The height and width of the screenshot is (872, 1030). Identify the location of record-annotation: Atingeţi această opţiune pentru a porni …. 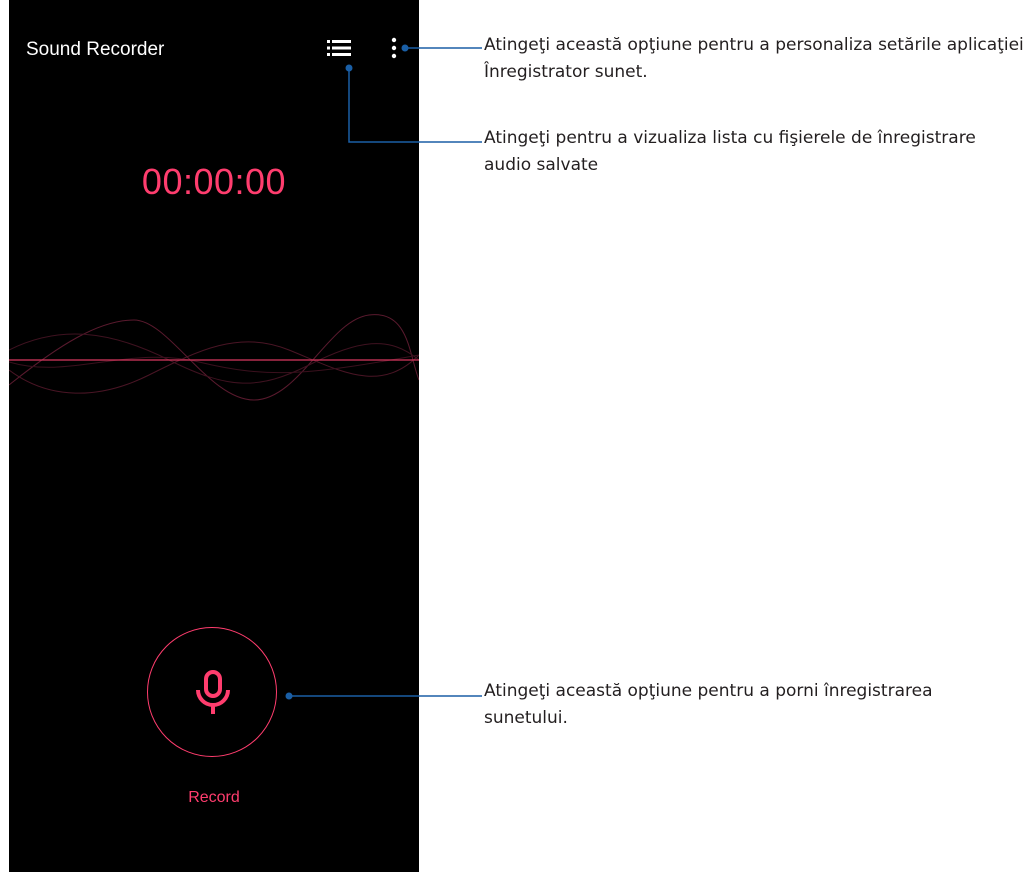
(708, 704).